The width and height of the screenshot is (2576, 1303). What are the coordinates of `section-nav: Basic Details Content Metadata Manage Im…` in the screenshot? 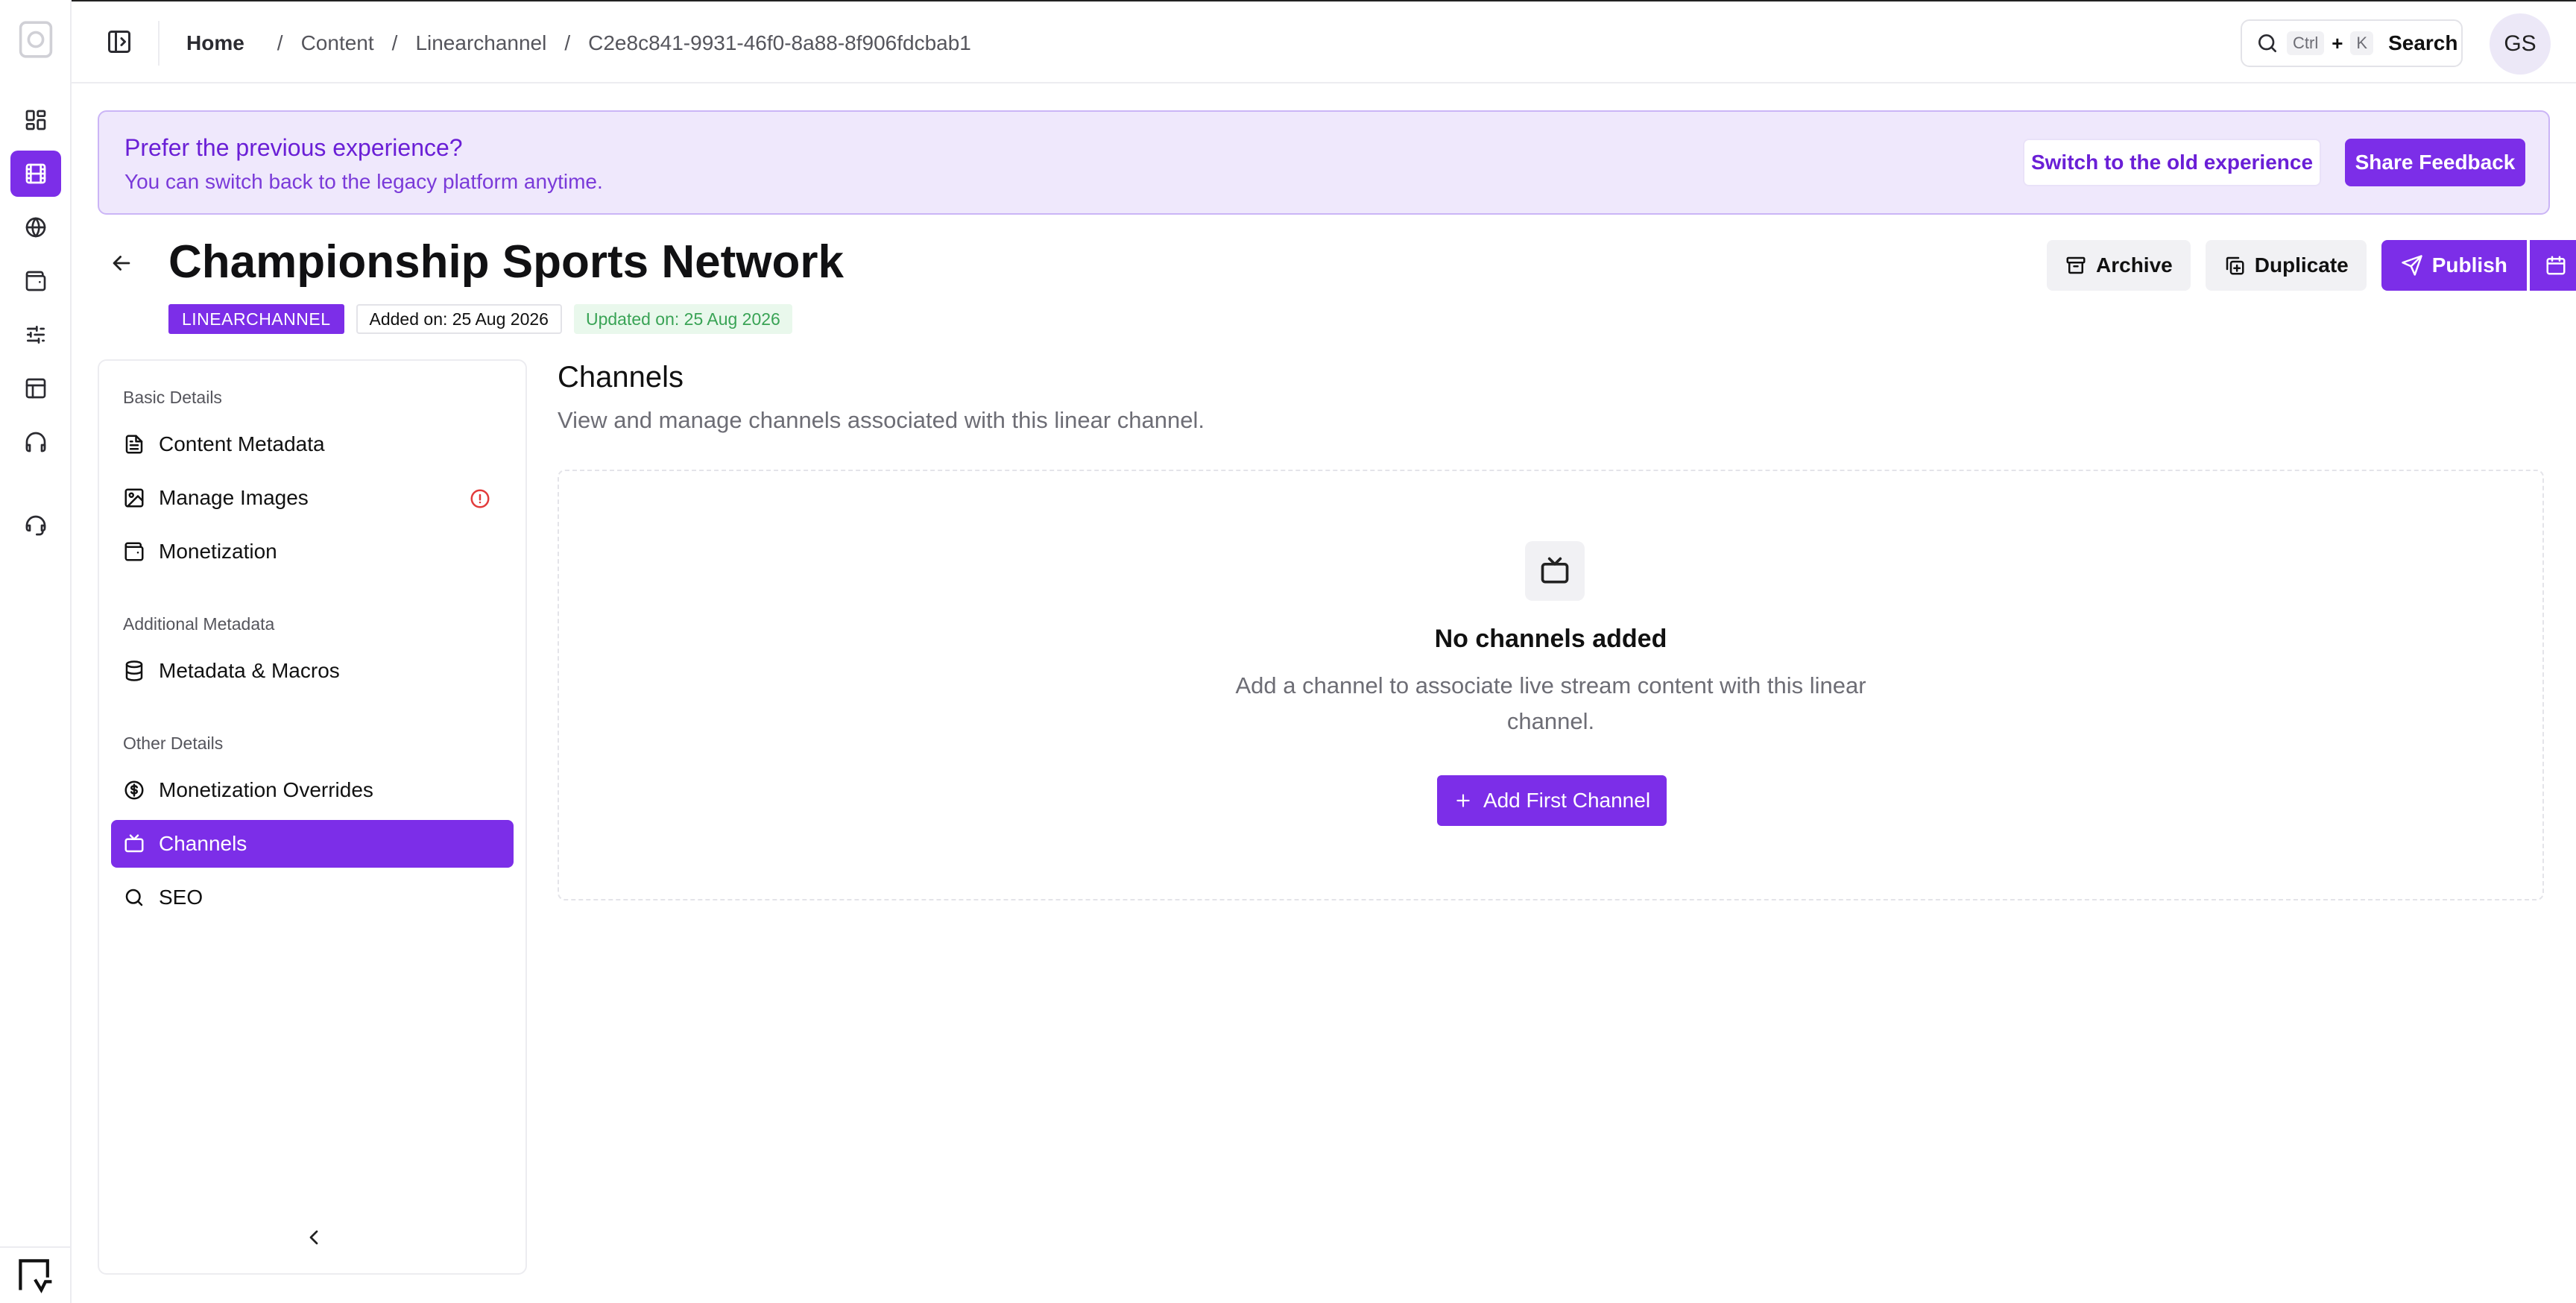 It's located at (312, 817).